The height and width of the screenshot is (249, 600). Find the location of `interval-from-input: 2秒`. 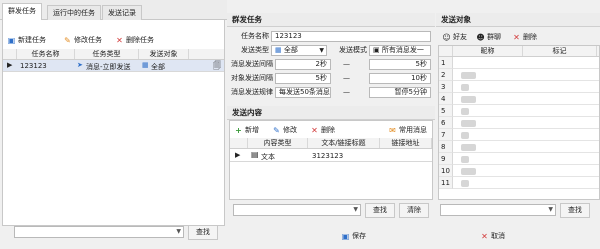

interval-from-input: 2秒 is located at coordinates (303, 64).